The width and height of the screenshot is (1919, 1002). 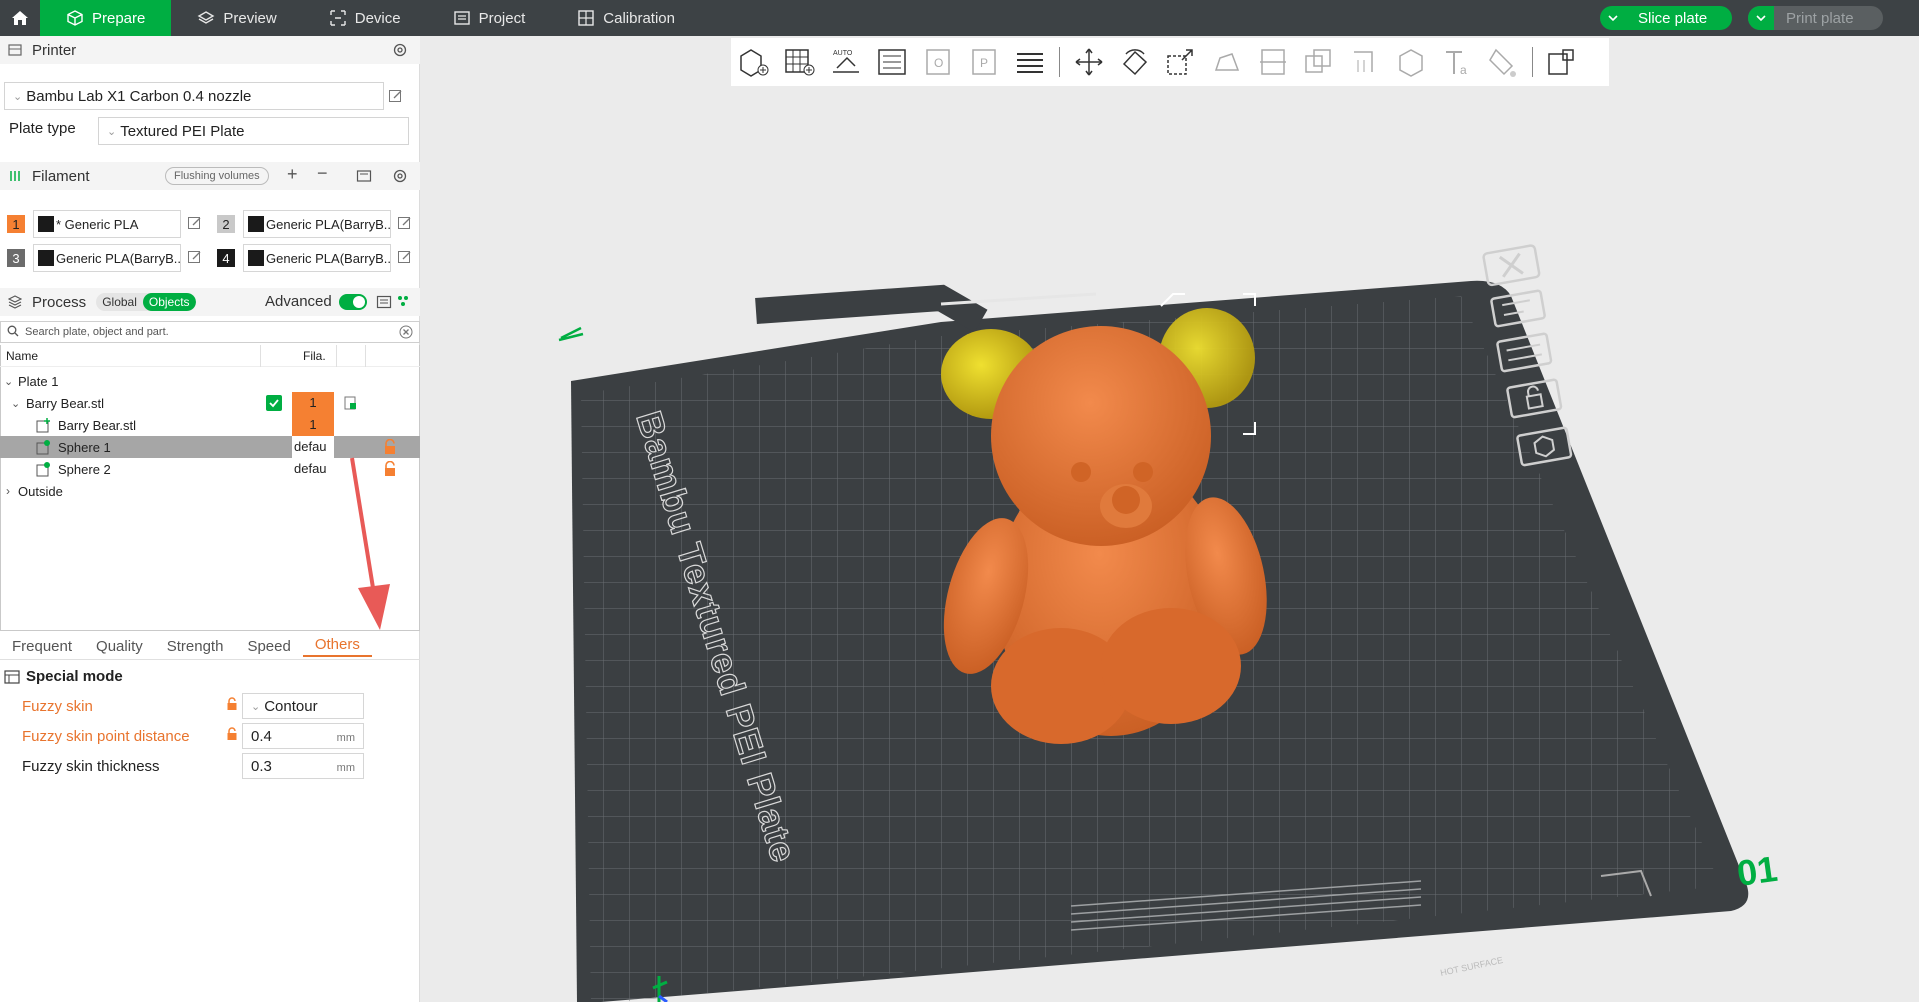 I want to click on object-filament-badge: 1, so click(x=313, y=403).